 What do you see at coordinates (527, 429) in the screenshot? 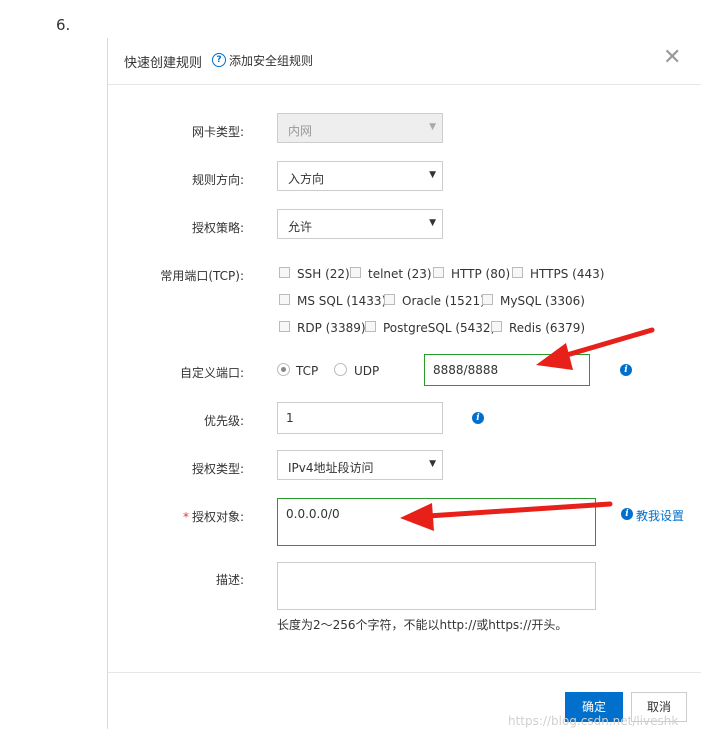
I see `annotation-arrows` at bounding box center [527, 429].